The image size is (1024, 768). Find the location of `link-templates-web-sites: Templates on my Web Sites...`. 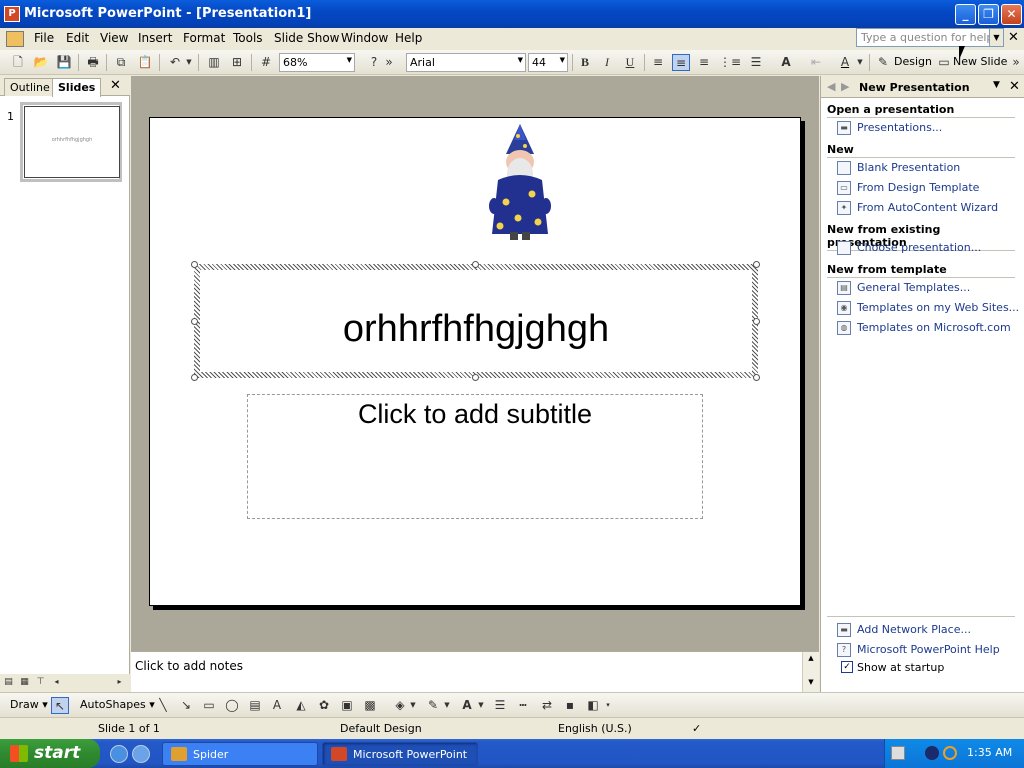

link-templates-web-sites: Templates on my Web Sites... is located at coordinates (938, 307).